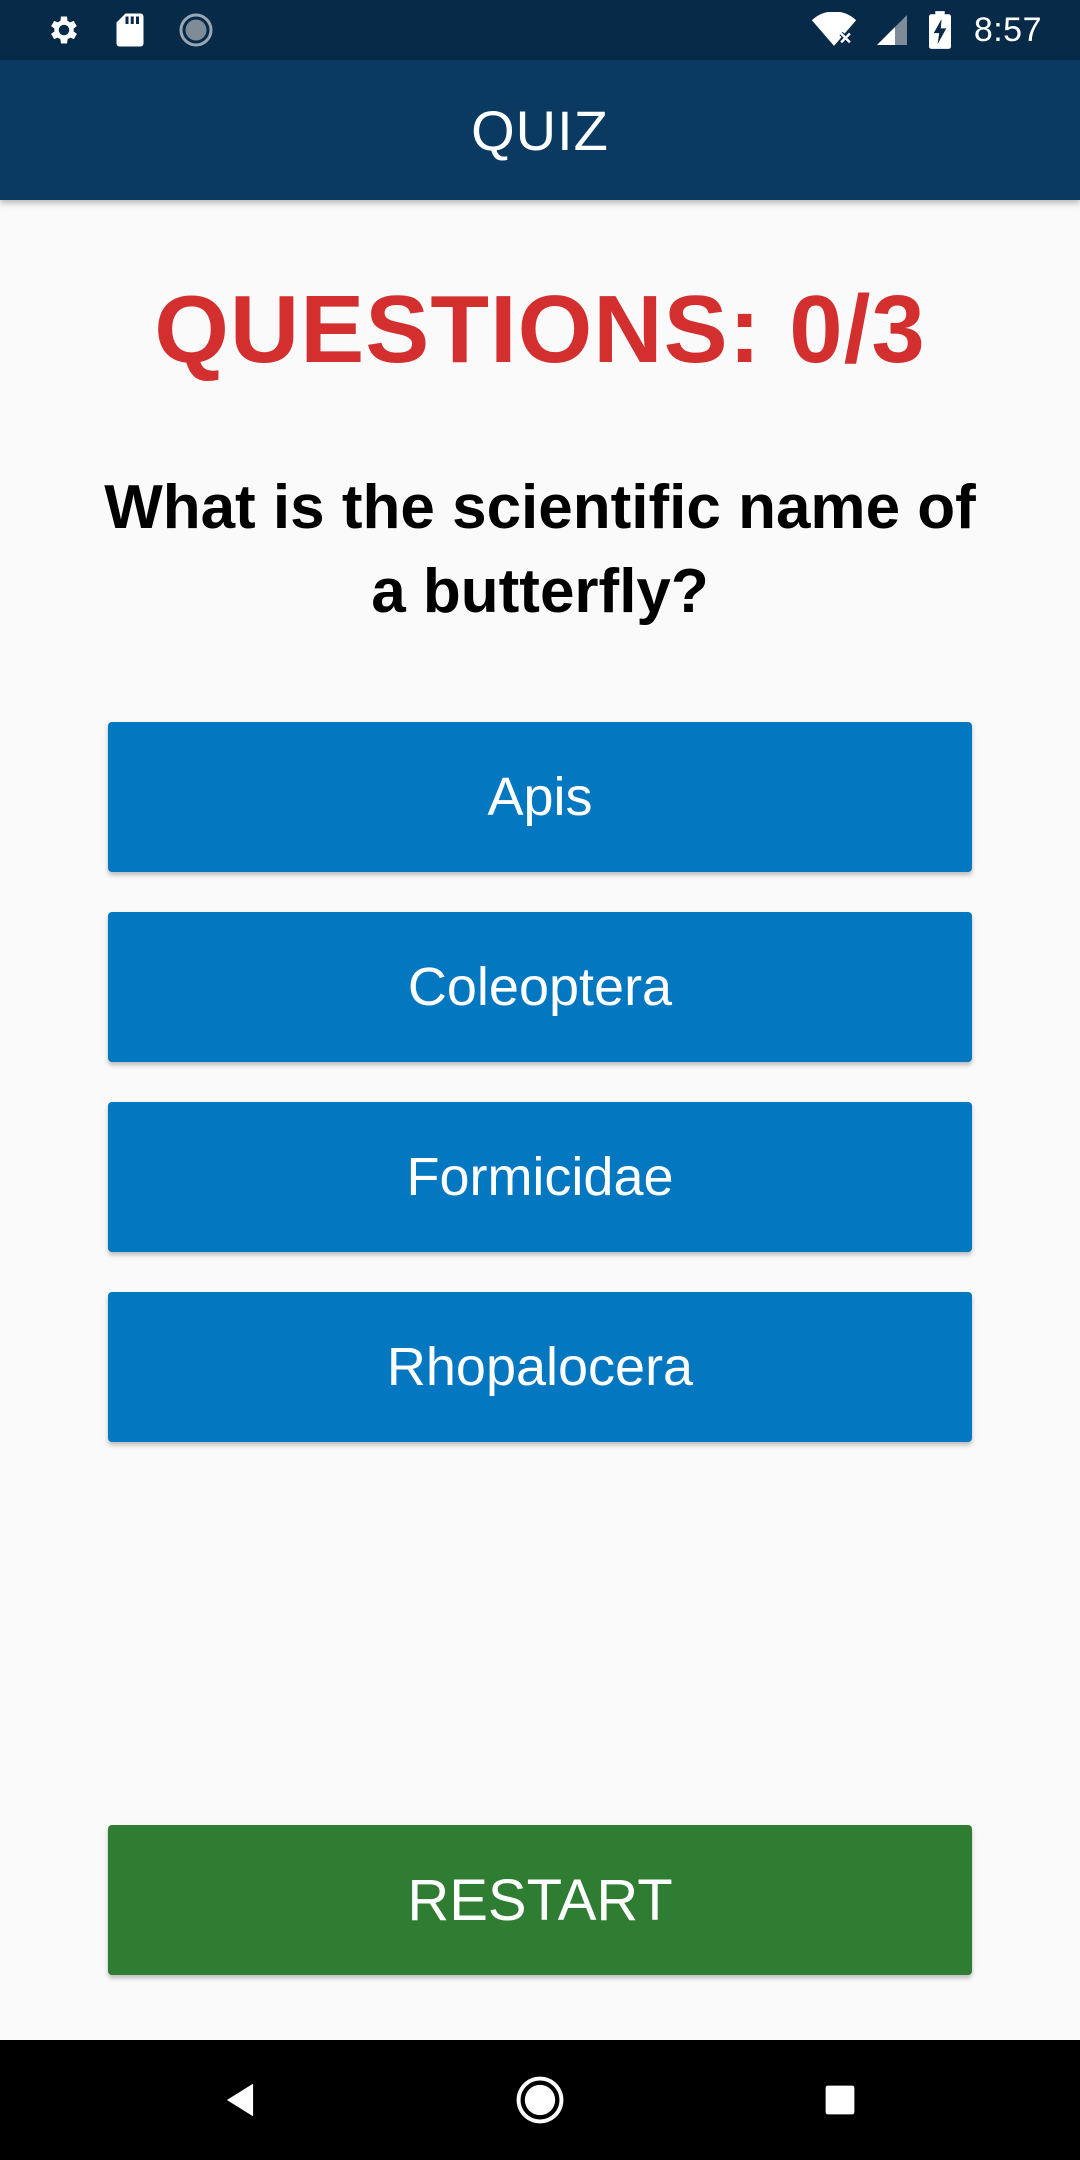 This screenshot has height=2160, width=1080. What do you see at coordinates (196, 30) in the screenshot?
I see `sync-circle-icon` at bounding box center [196, 30].